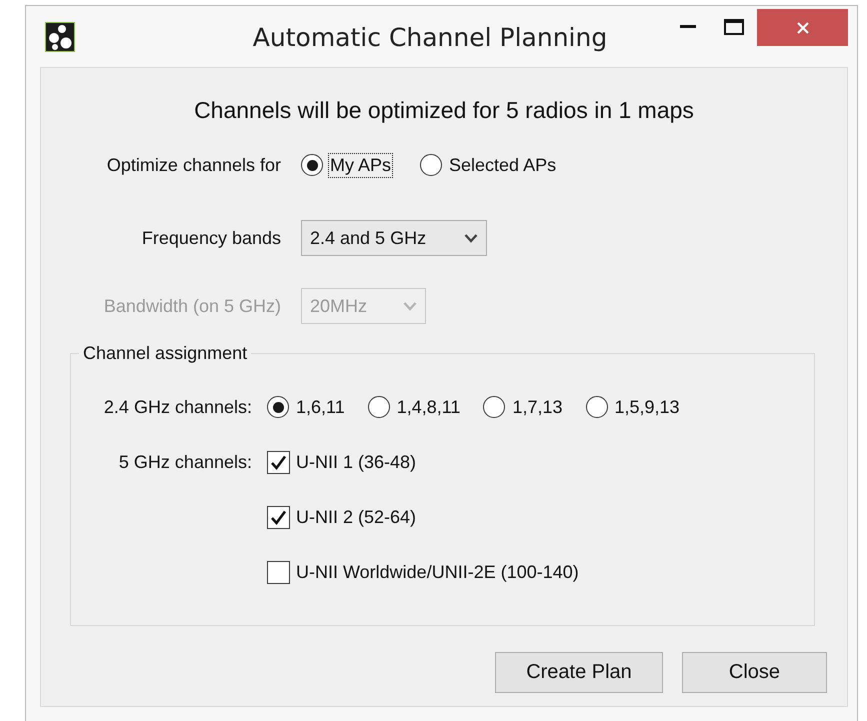 This screenshot has width=867, height=721. Describe the element at coordinates (60, 37) in the screenshot. I see `app-icon` at that location.